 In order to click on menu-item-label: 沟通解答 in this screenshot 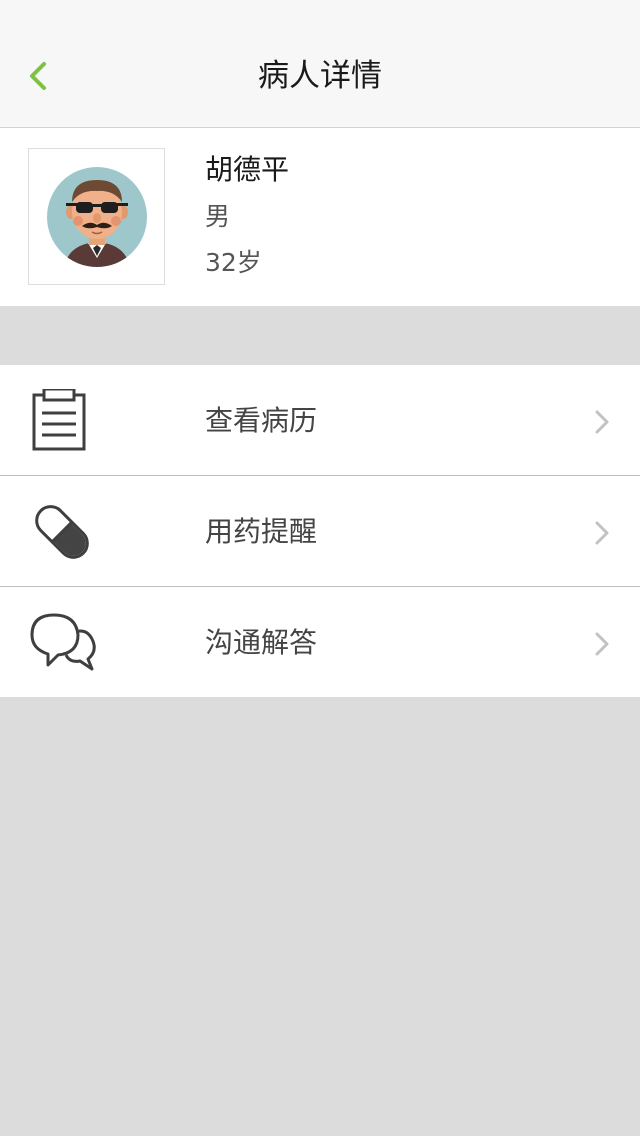, I will do `click(261, 642)`.